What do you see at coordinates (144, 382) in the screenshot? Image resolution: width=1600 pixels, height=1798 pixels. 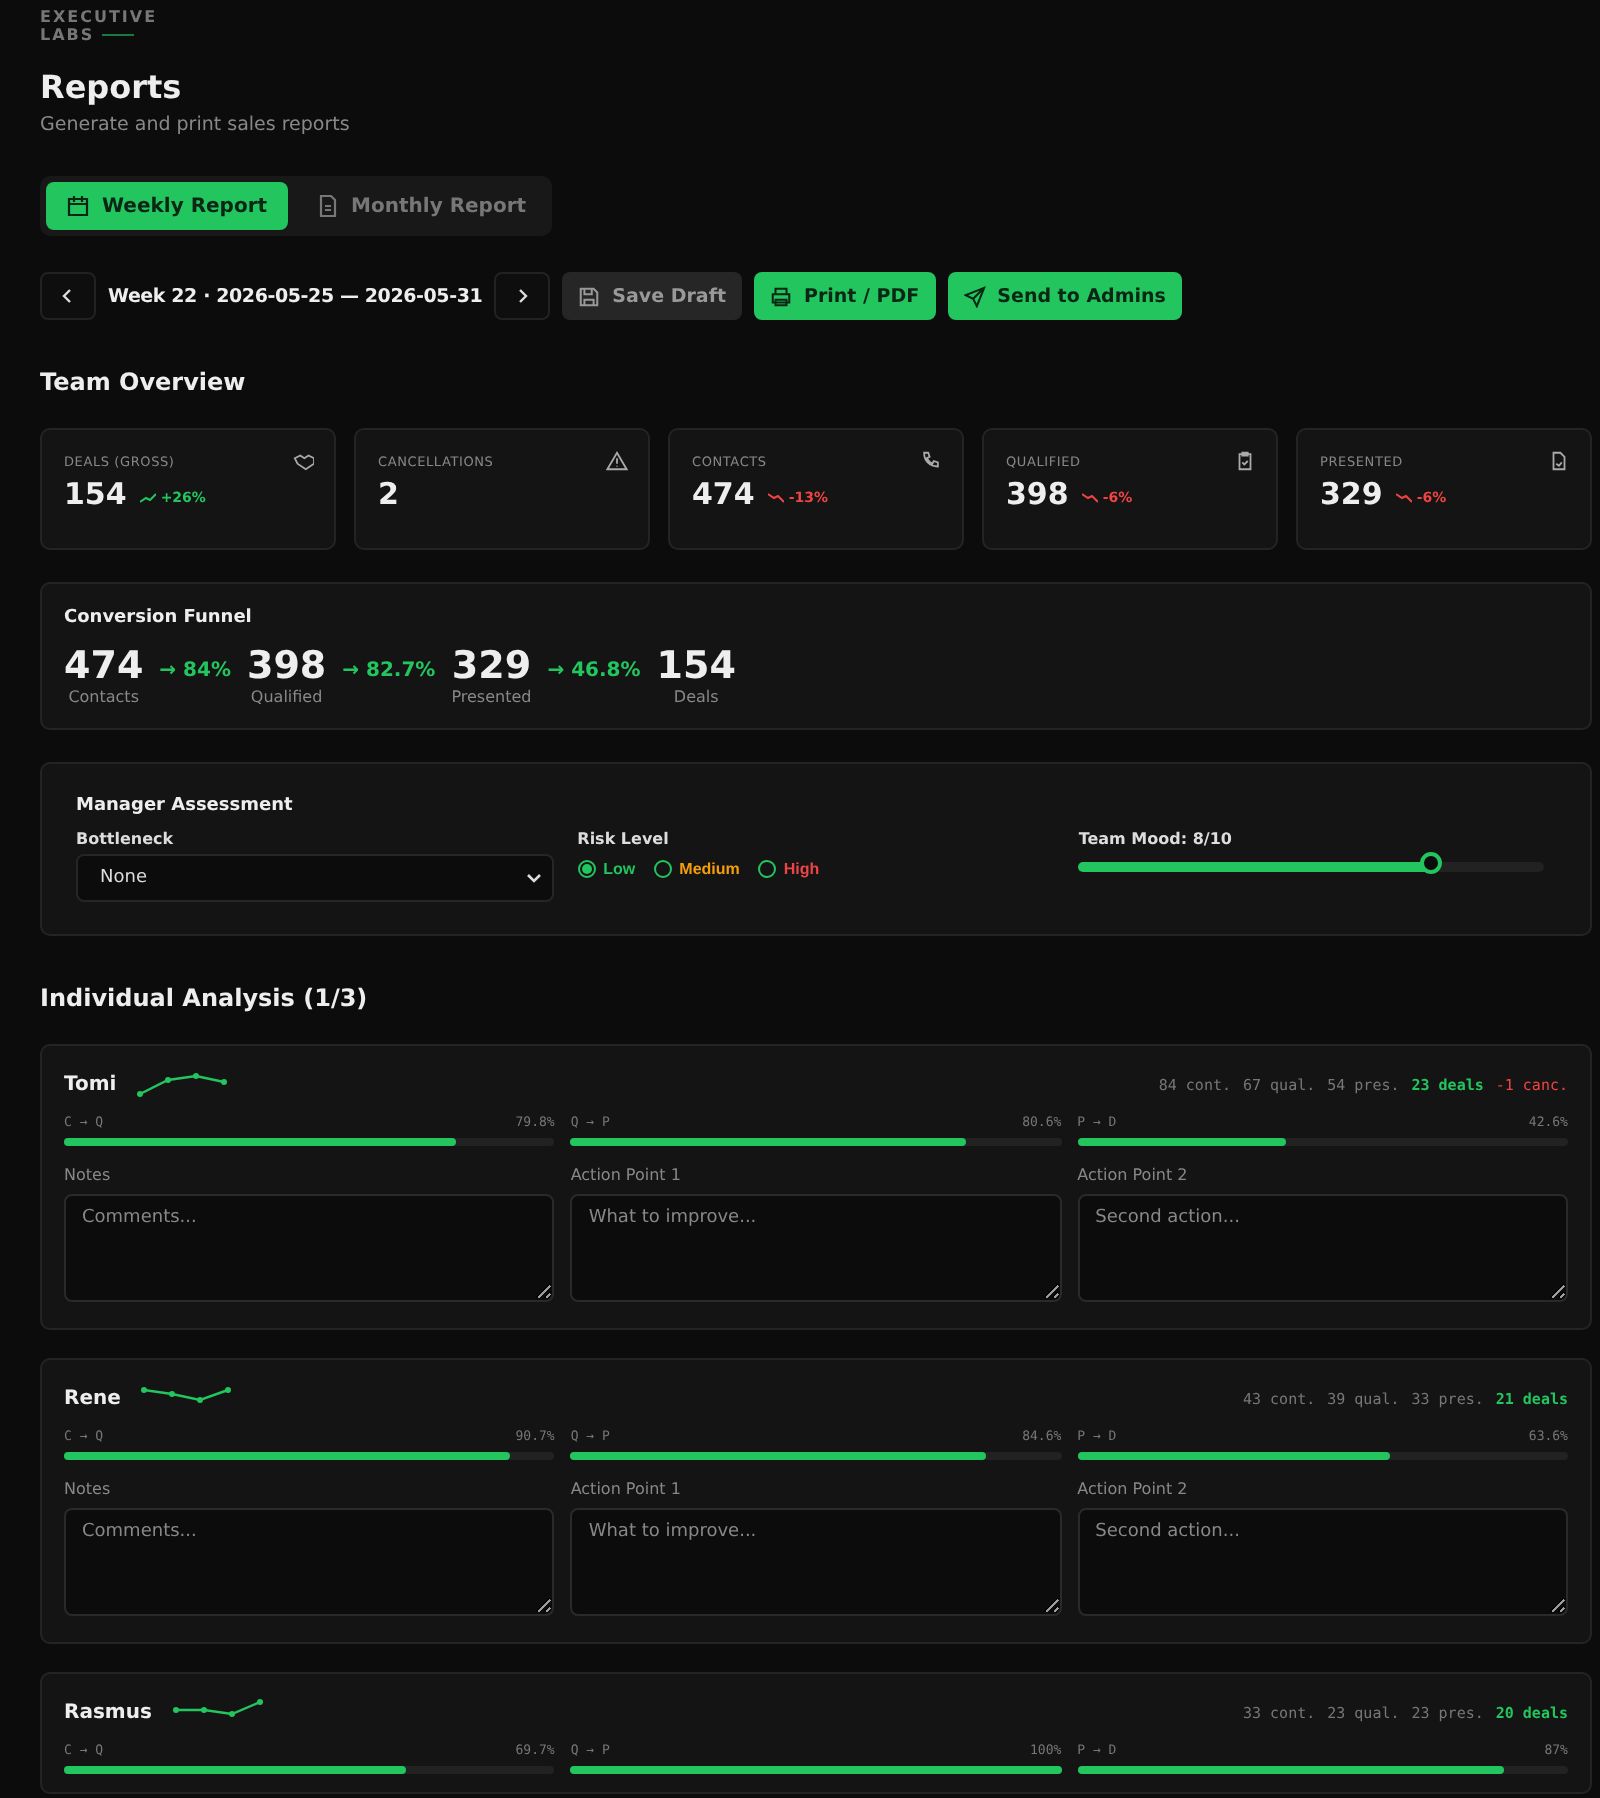 I see `section-heading: Team Overview` at bounding box center [144, 382].